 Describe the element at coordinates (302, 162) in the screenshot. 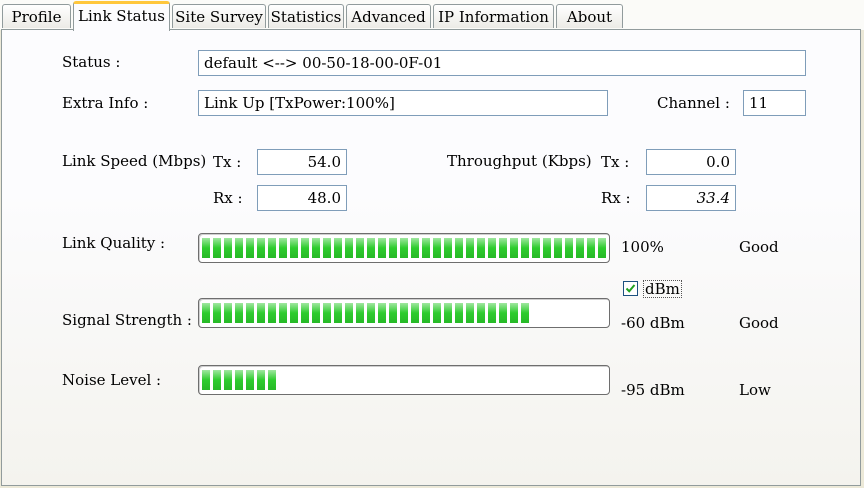

I see `link-speed-tx-field: 54.0` at that location.